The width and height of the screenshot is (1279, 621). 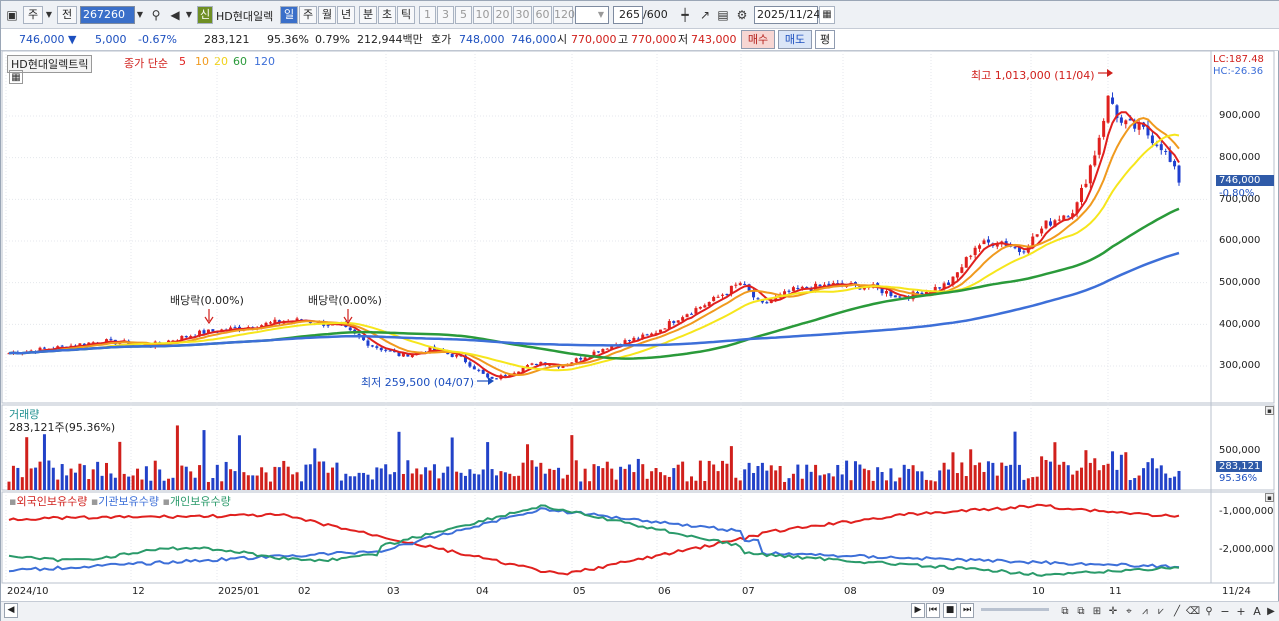 I want to click on scroll-left-icon: ◀, so click(x=11, y=610).